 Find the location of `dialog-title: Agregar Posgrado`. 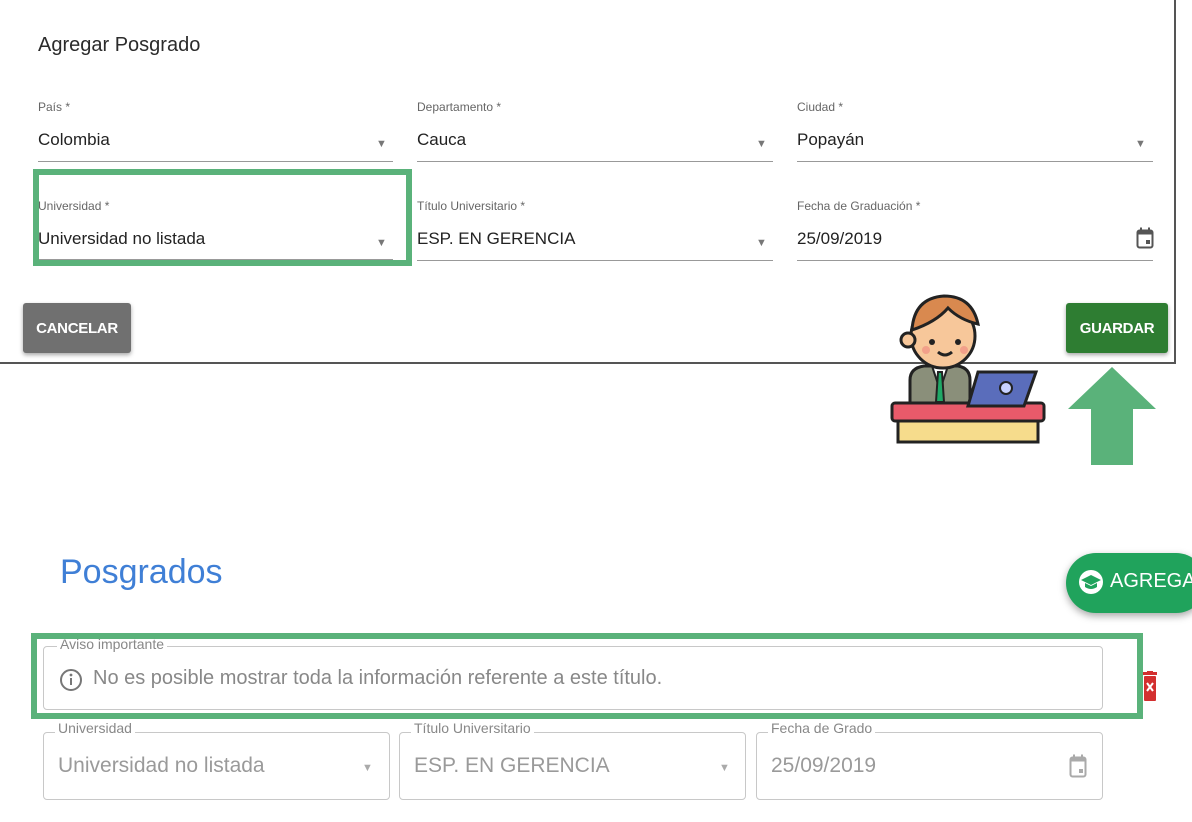

dialog-title: Agregar Posgrado is located at coordinates (119, 45).